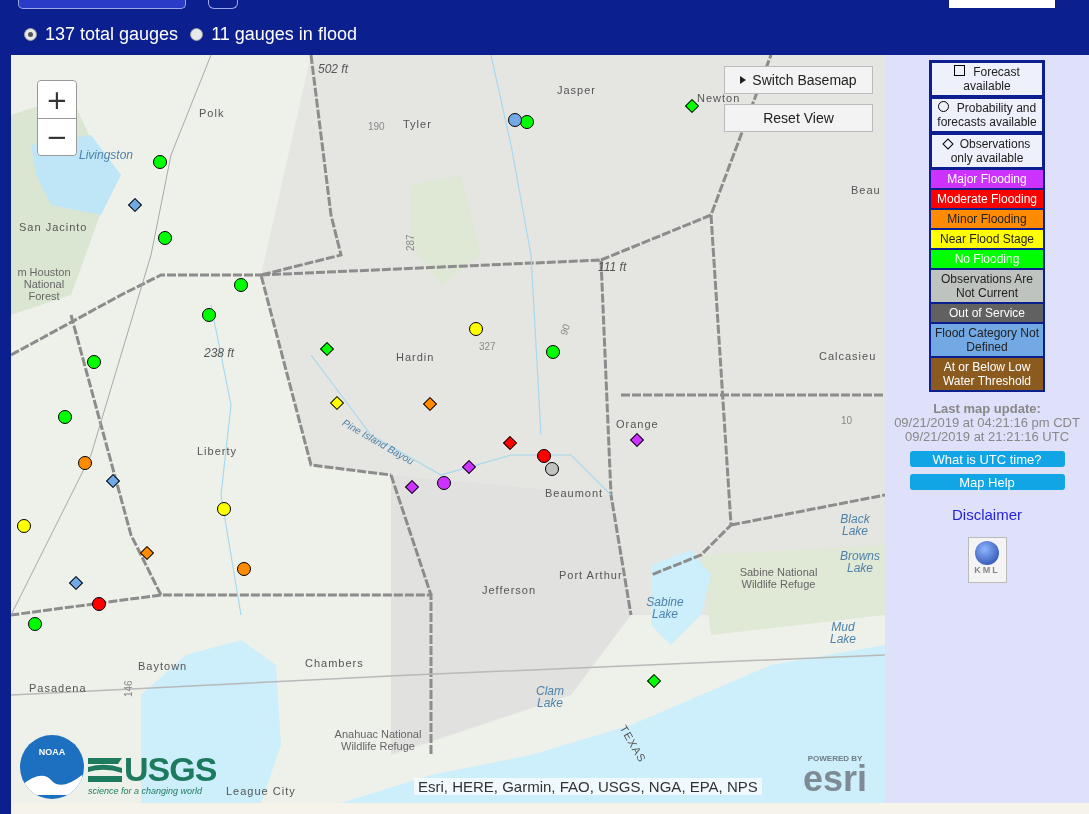 The height and width of the screenshot is (814, 1089). What do you see at coordinates (376, 127) in the screenshot?
I see `map-label: 190` at bounding box center [376, 127].